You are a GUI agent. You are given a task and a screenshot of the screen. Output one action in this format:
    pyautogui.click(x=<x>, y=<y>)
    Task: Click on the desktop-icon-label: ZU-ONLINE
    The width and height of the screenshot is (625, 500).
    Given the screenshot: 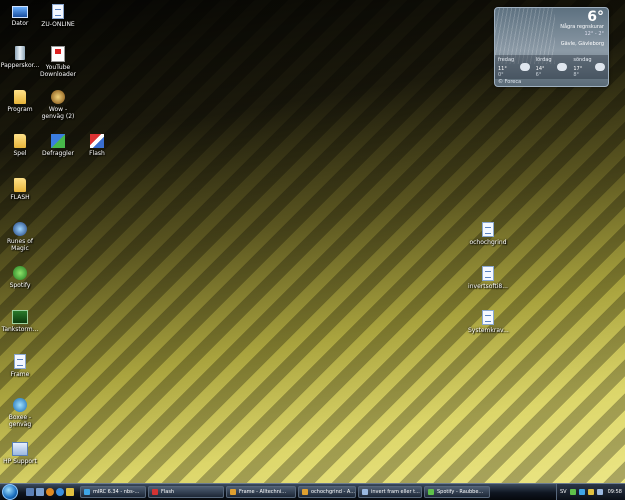 What is the action you would take?
    pyautogui.click(x=58, y=24)
    